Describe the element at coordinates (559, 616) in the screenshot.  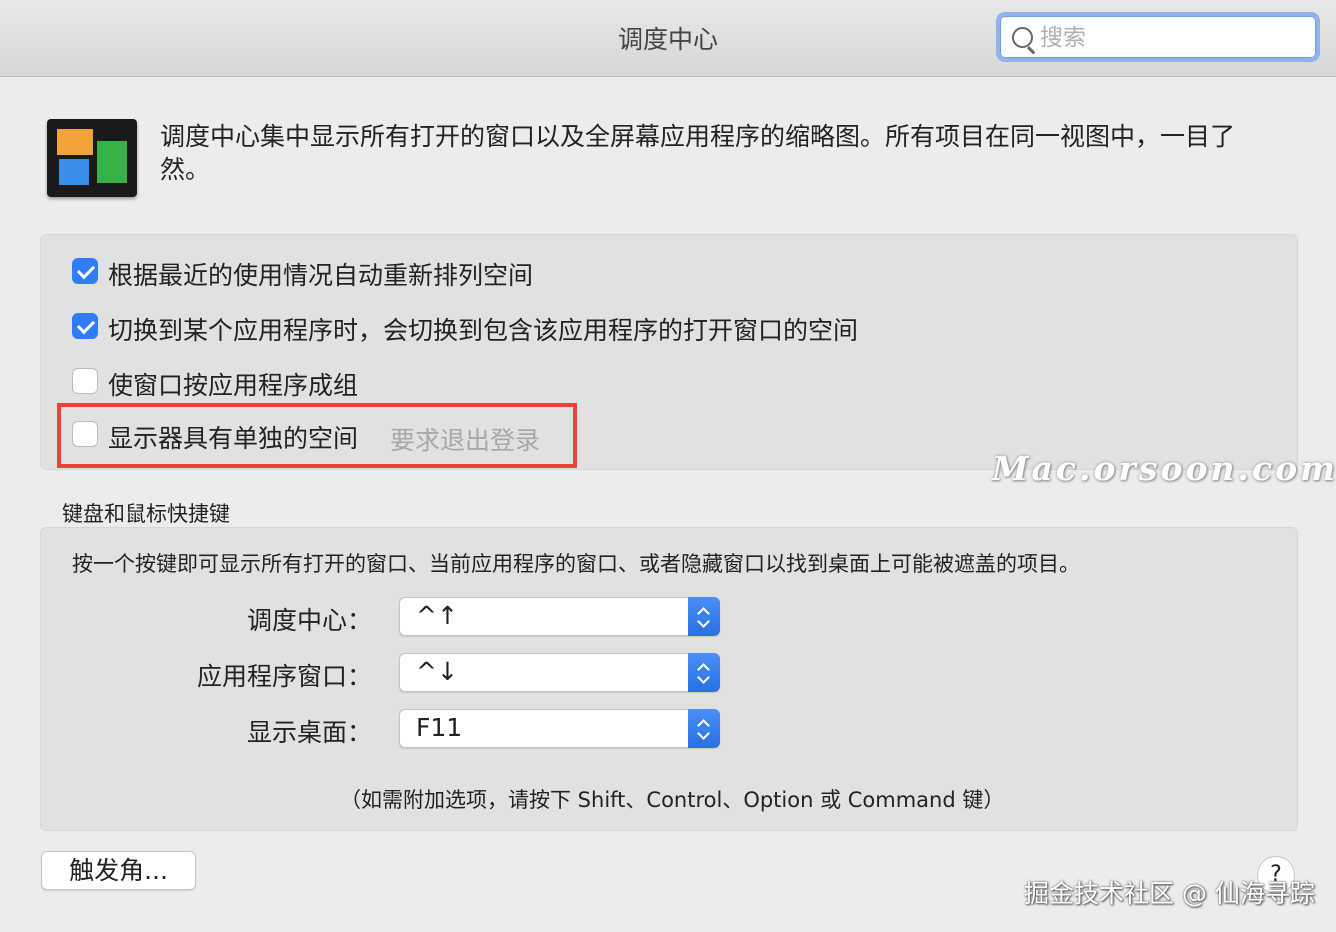
I see `shortcut-select-mission-control: ^↑` at that location.